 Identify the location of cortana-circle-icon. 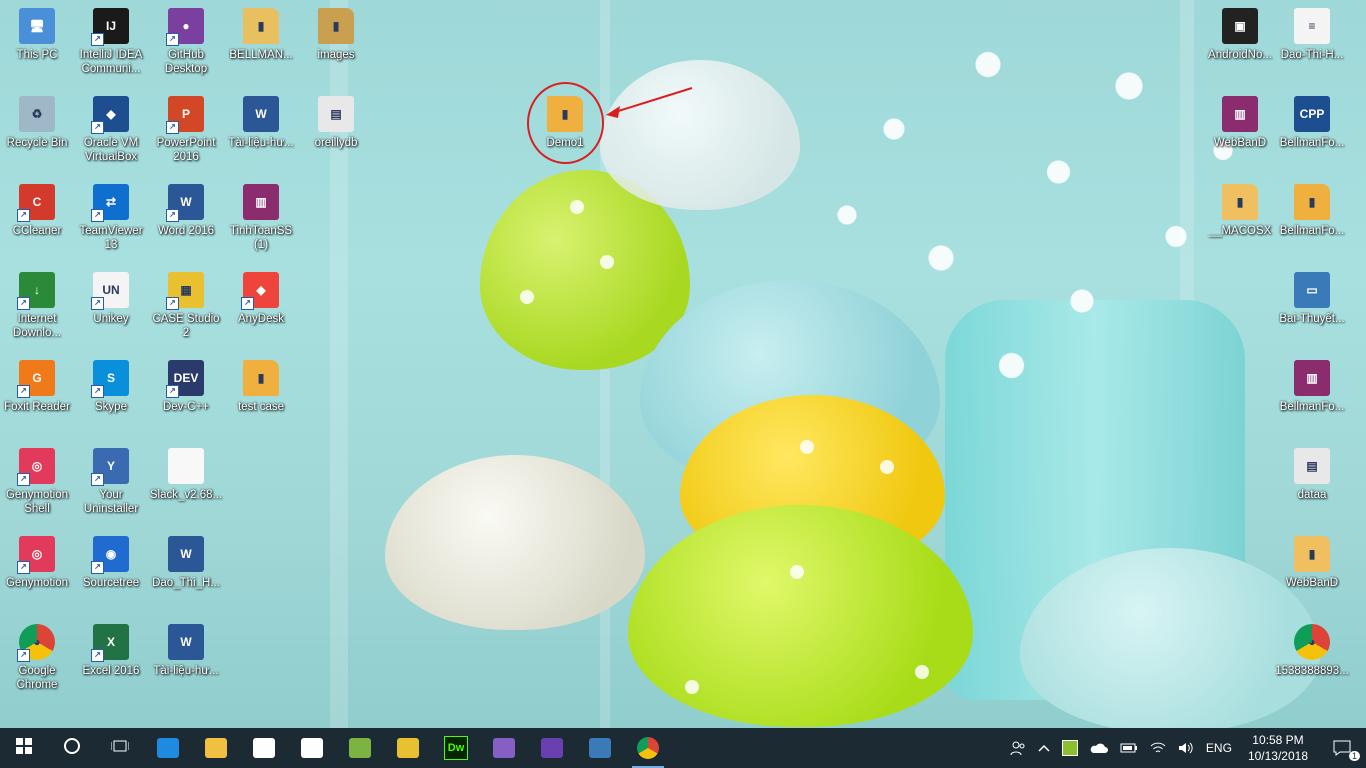
(72, 748).